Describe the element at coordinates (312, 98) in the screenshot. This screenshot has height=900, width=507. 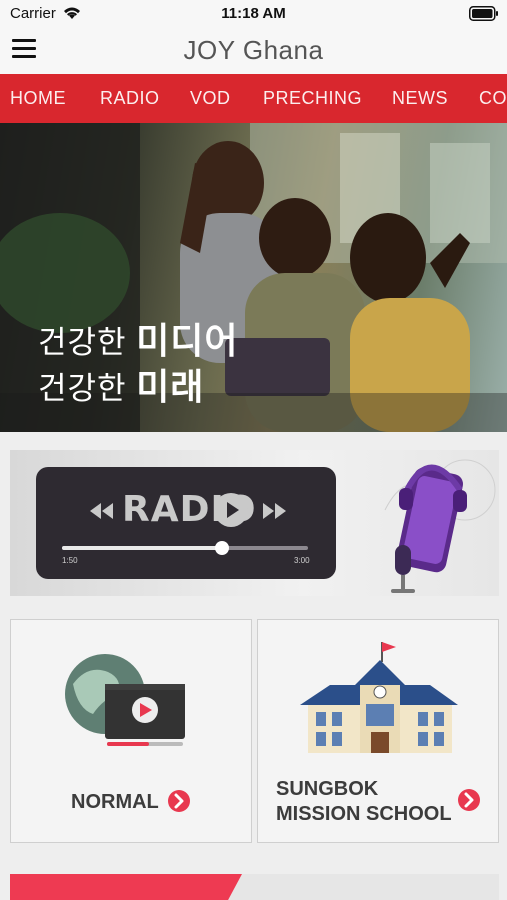
I see `tab-preching: PRECHING` at that location.